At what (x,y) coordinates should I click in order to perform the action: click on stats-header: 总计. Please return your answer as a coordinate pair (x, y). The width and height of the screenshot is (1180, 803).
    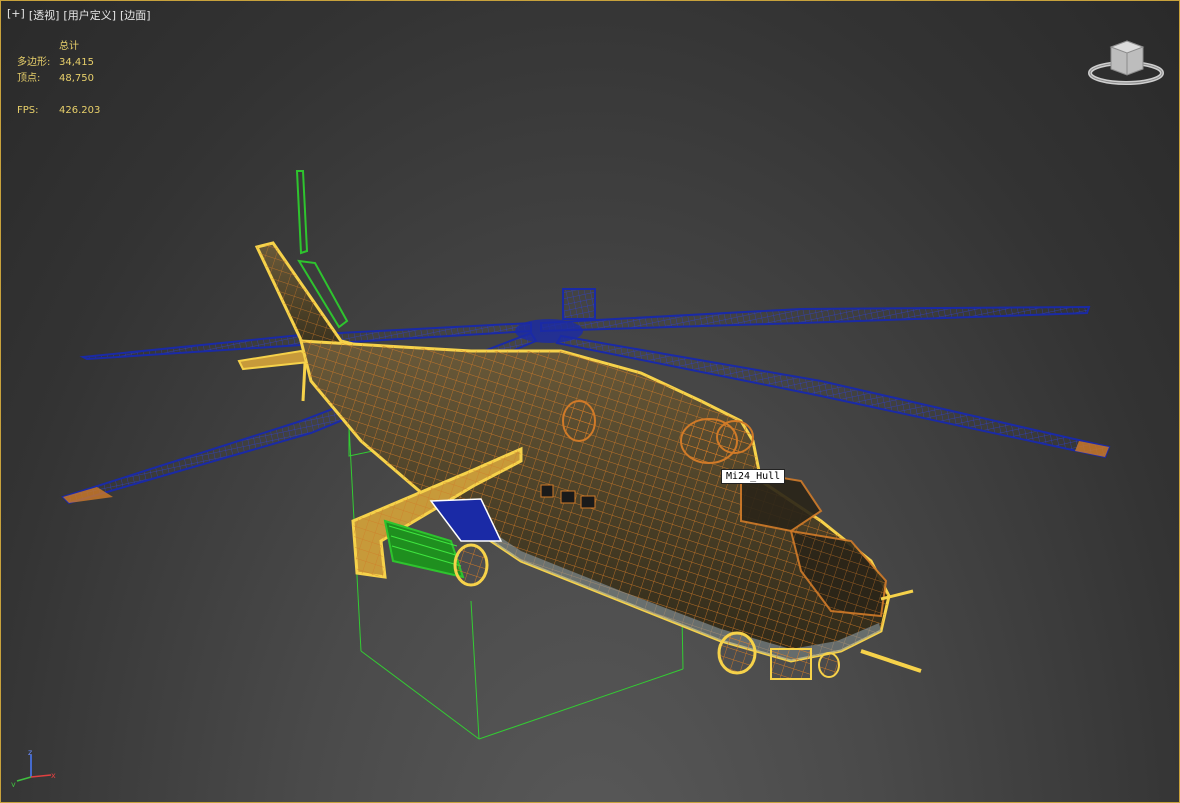
    Looking at the image, I should click on (69, 46).